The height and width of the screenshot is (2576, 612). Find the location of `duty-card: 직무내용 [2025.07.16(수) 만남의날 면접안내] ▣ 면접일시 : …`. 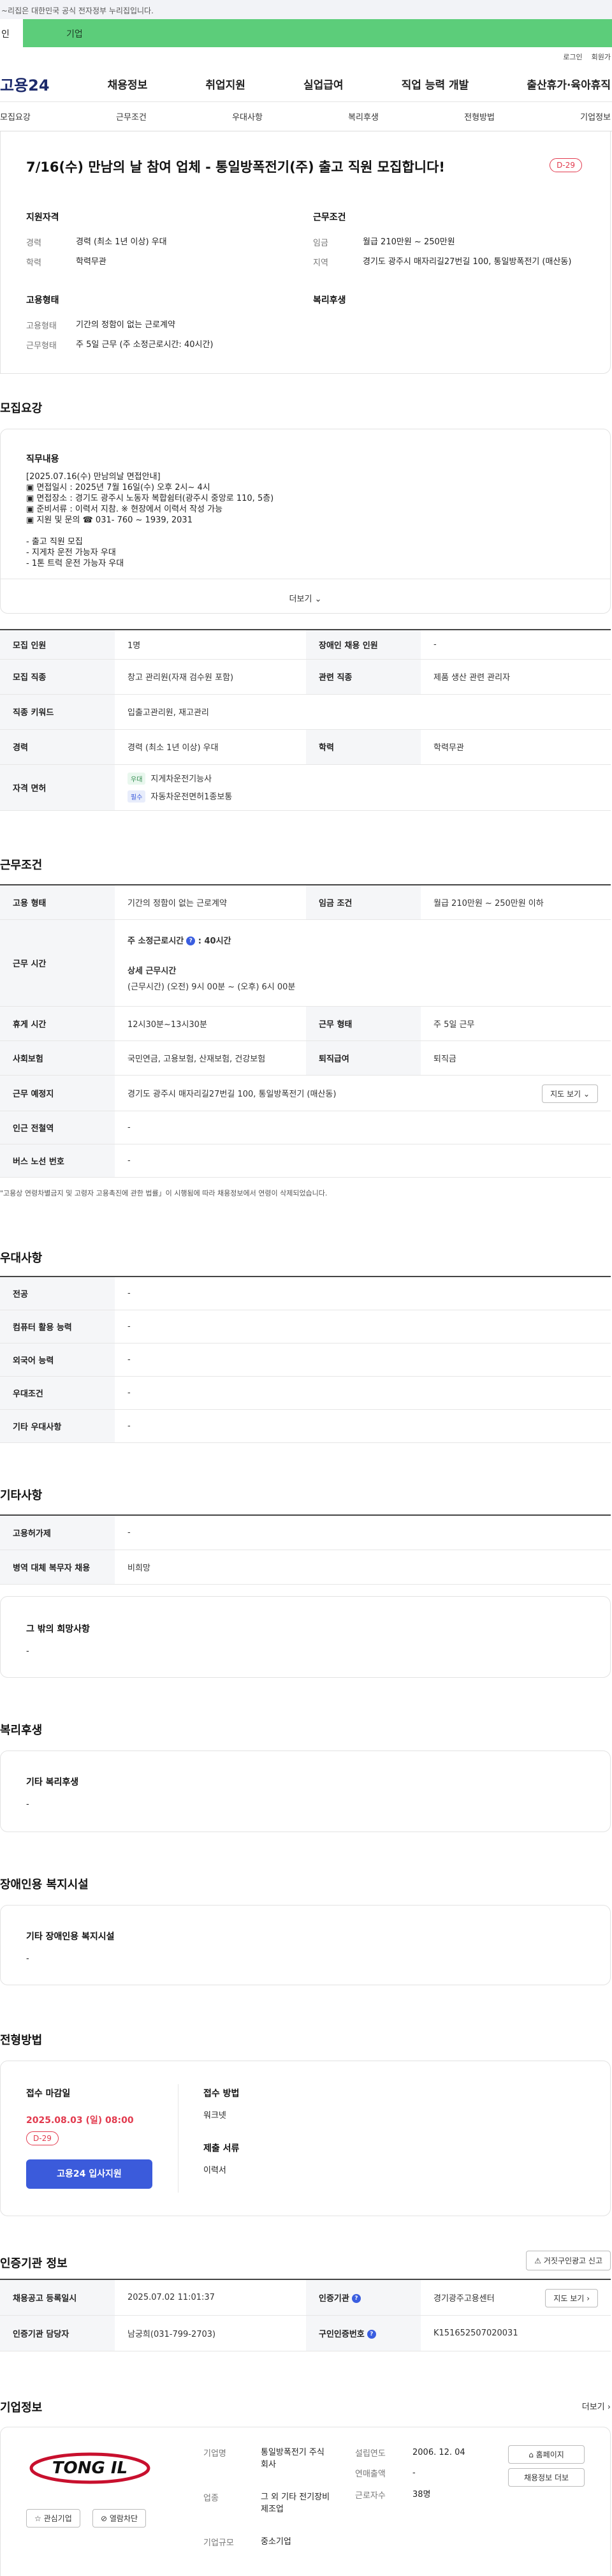

duty-card: 직무내용 [2025.07.16(수) 만남의날 면접안내] ▣ 면접일시 : … is located at coordinates (305, 521).